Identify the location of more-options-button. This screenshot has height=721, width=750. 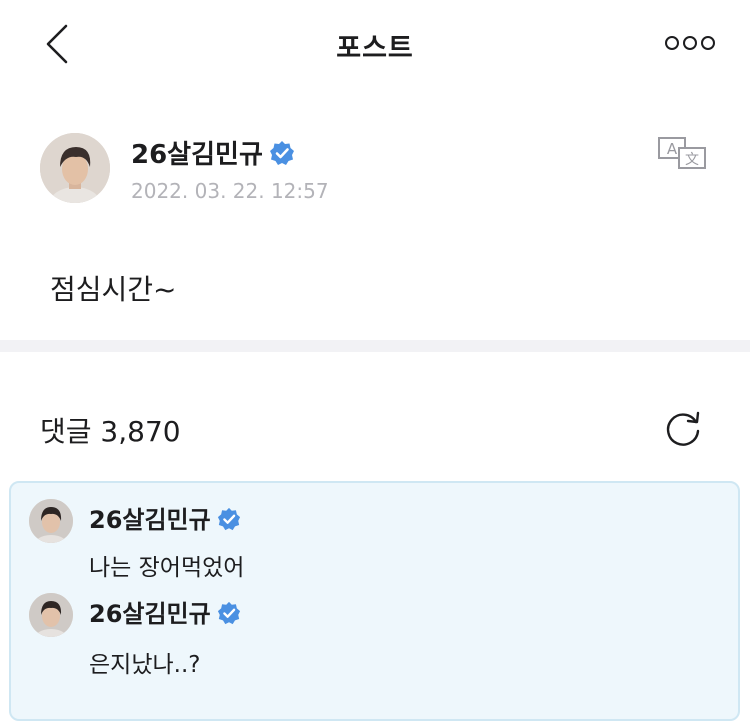
(690, 43).